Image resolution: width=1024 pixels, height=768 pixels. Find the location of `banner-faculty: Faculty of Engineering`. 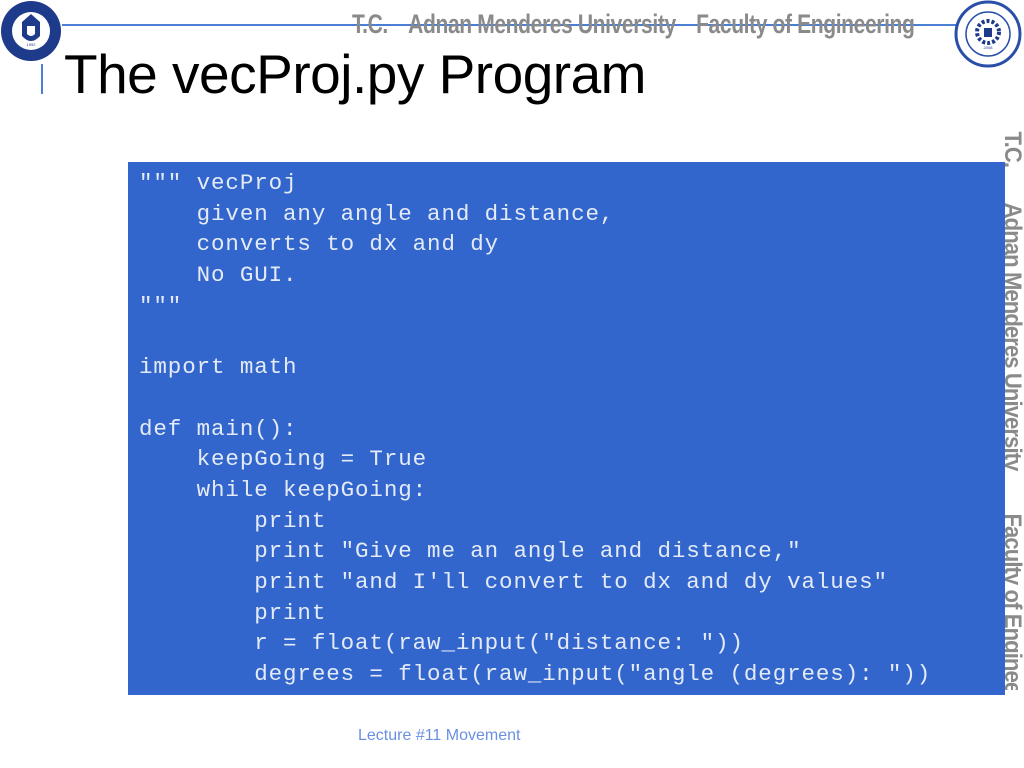

banner-faculty: Faculty of Engineering is located at coordinates (805, 23).